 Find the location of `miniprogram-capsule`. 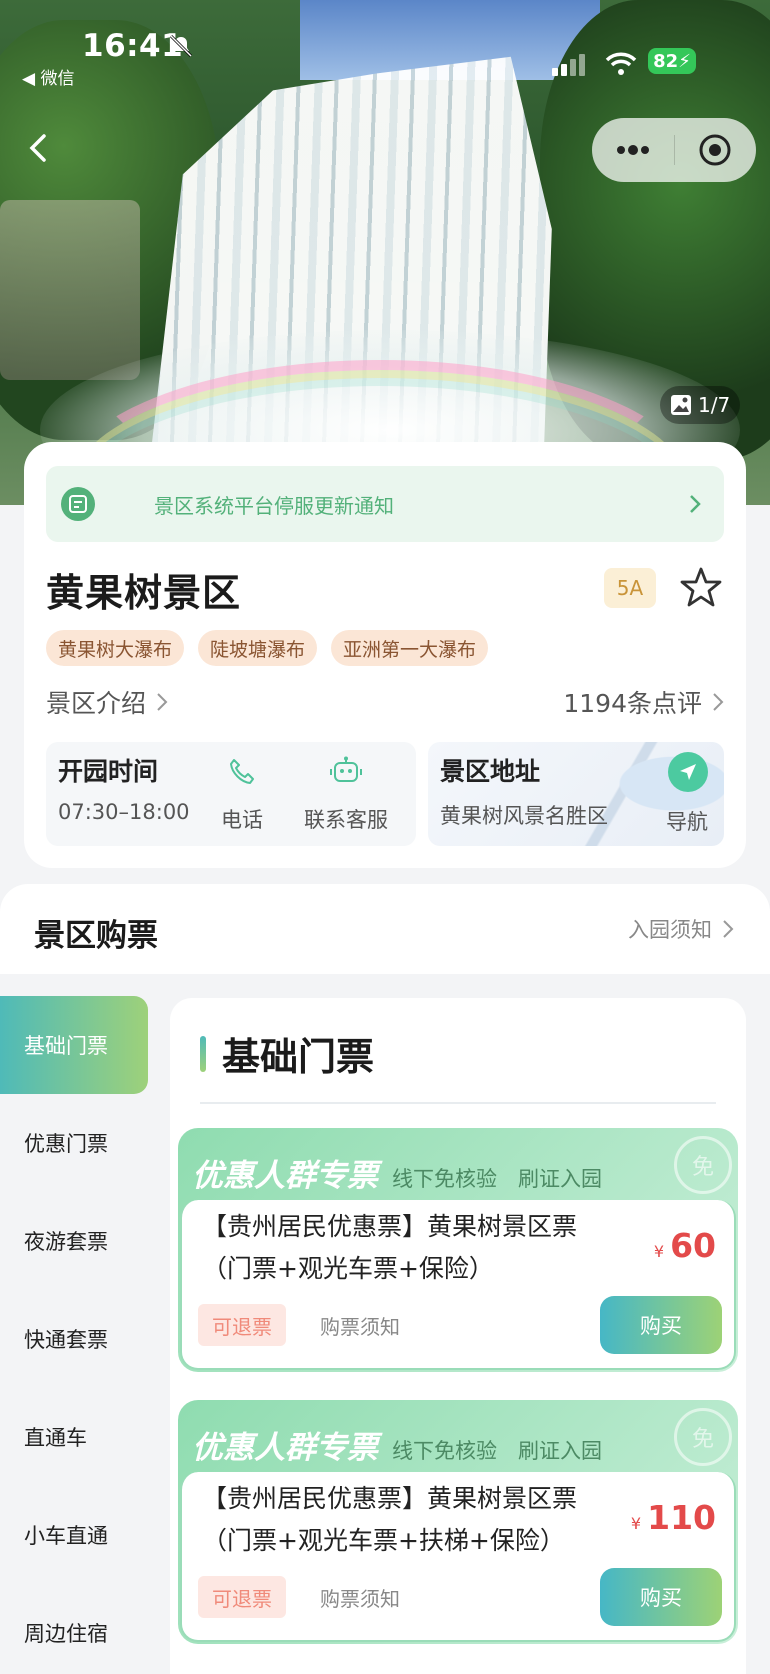

miniprogram-capsule is located at coordinates (674, 150).